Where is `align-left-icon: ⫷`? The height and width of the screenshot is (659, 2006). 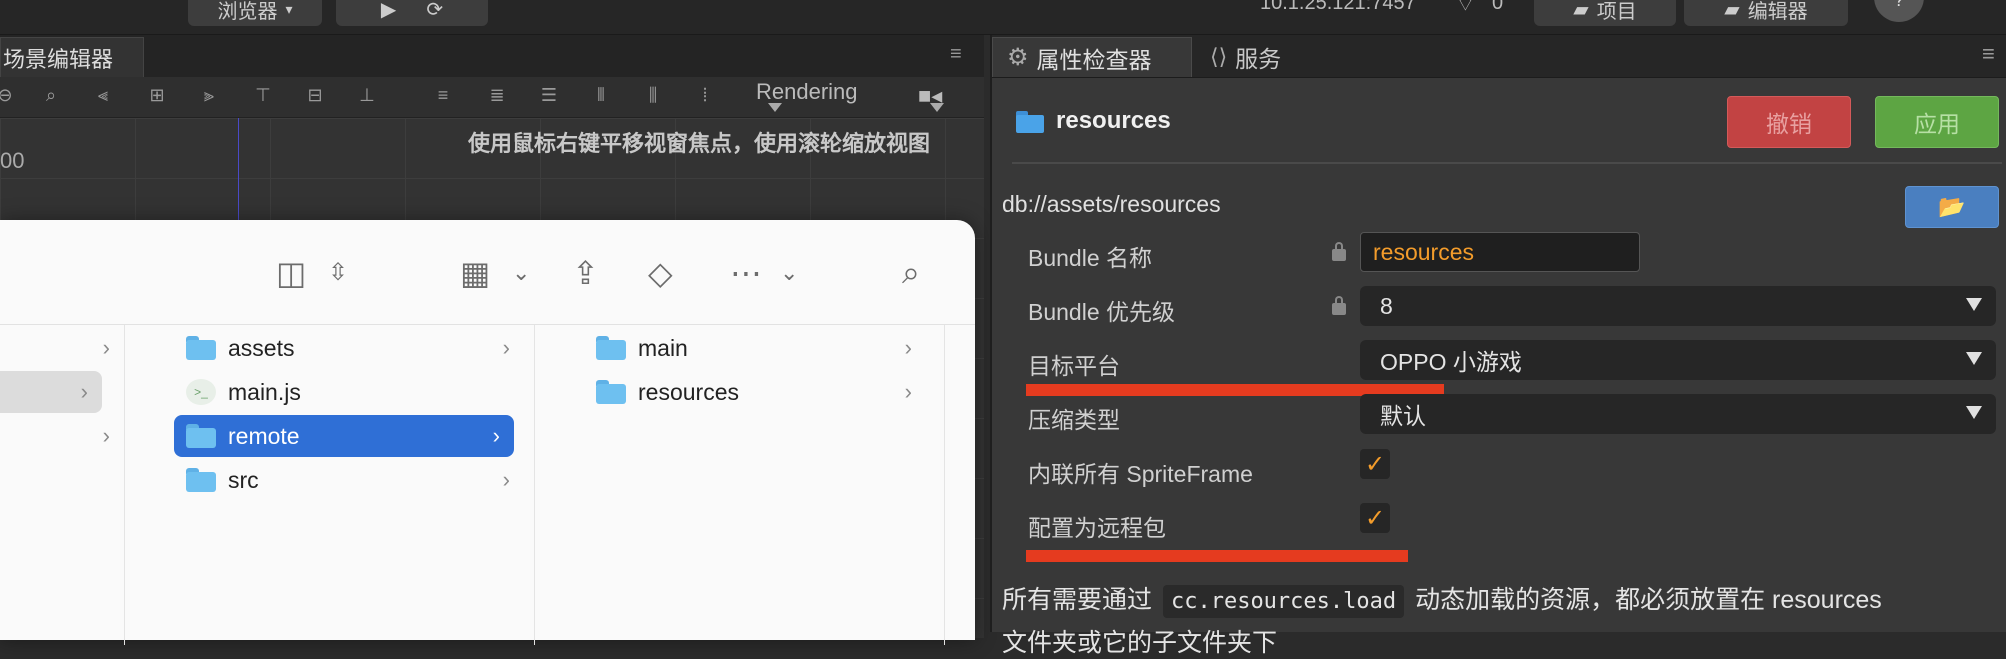 align-left-icon: ⫷ is located at coordinates (103, 97).